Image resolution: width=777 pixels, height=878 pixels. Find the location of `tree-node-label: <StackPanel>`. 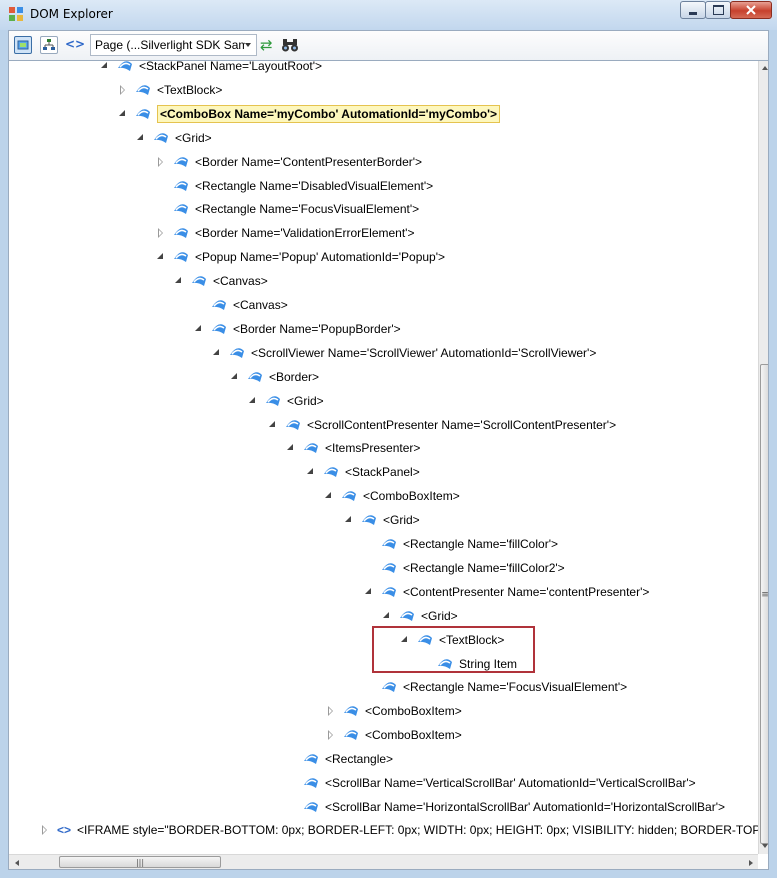

tree-node-label: <StackPanel> is located at coordinates (382, 472).